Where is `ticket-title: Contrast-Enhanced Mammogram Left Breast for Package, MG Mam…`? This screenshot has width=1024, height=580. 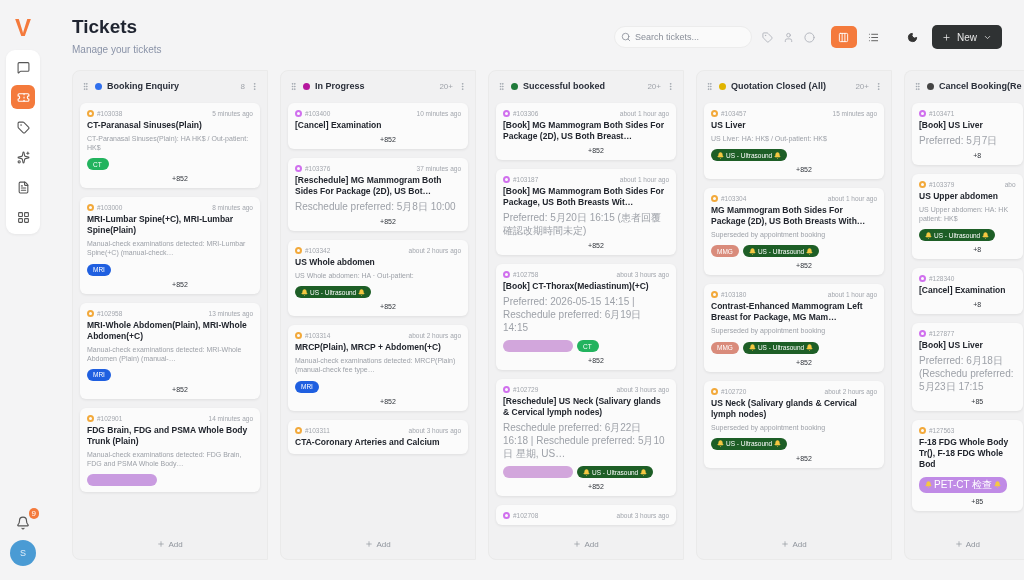 ticket-title: Contrast-Enhanced Mammogram Left Breast for Package, MG Mam… is located at coordinates (787, 312).